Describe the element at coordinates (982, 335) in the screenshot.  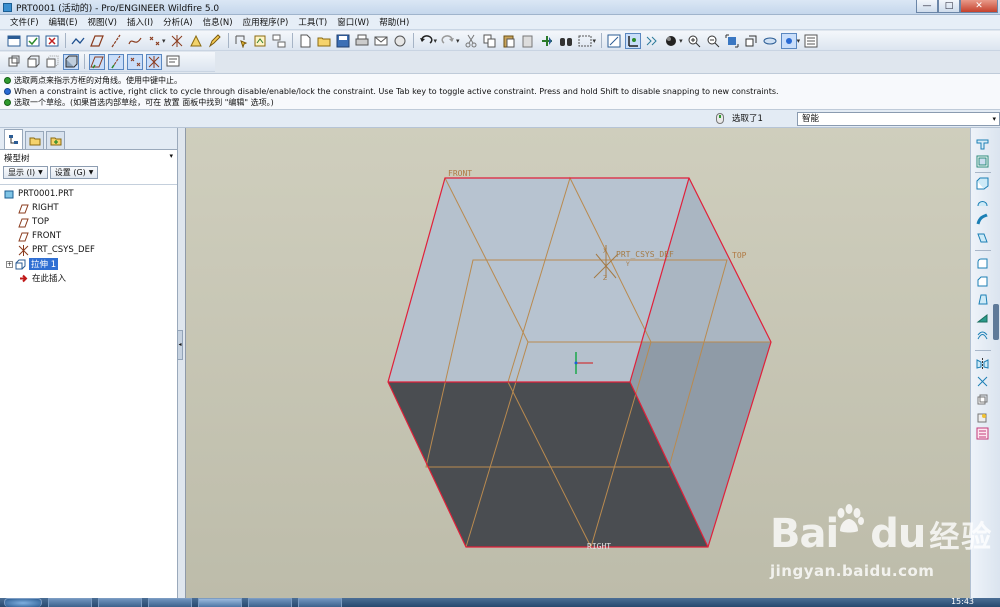
I see `pattern-tool-button` at that location.